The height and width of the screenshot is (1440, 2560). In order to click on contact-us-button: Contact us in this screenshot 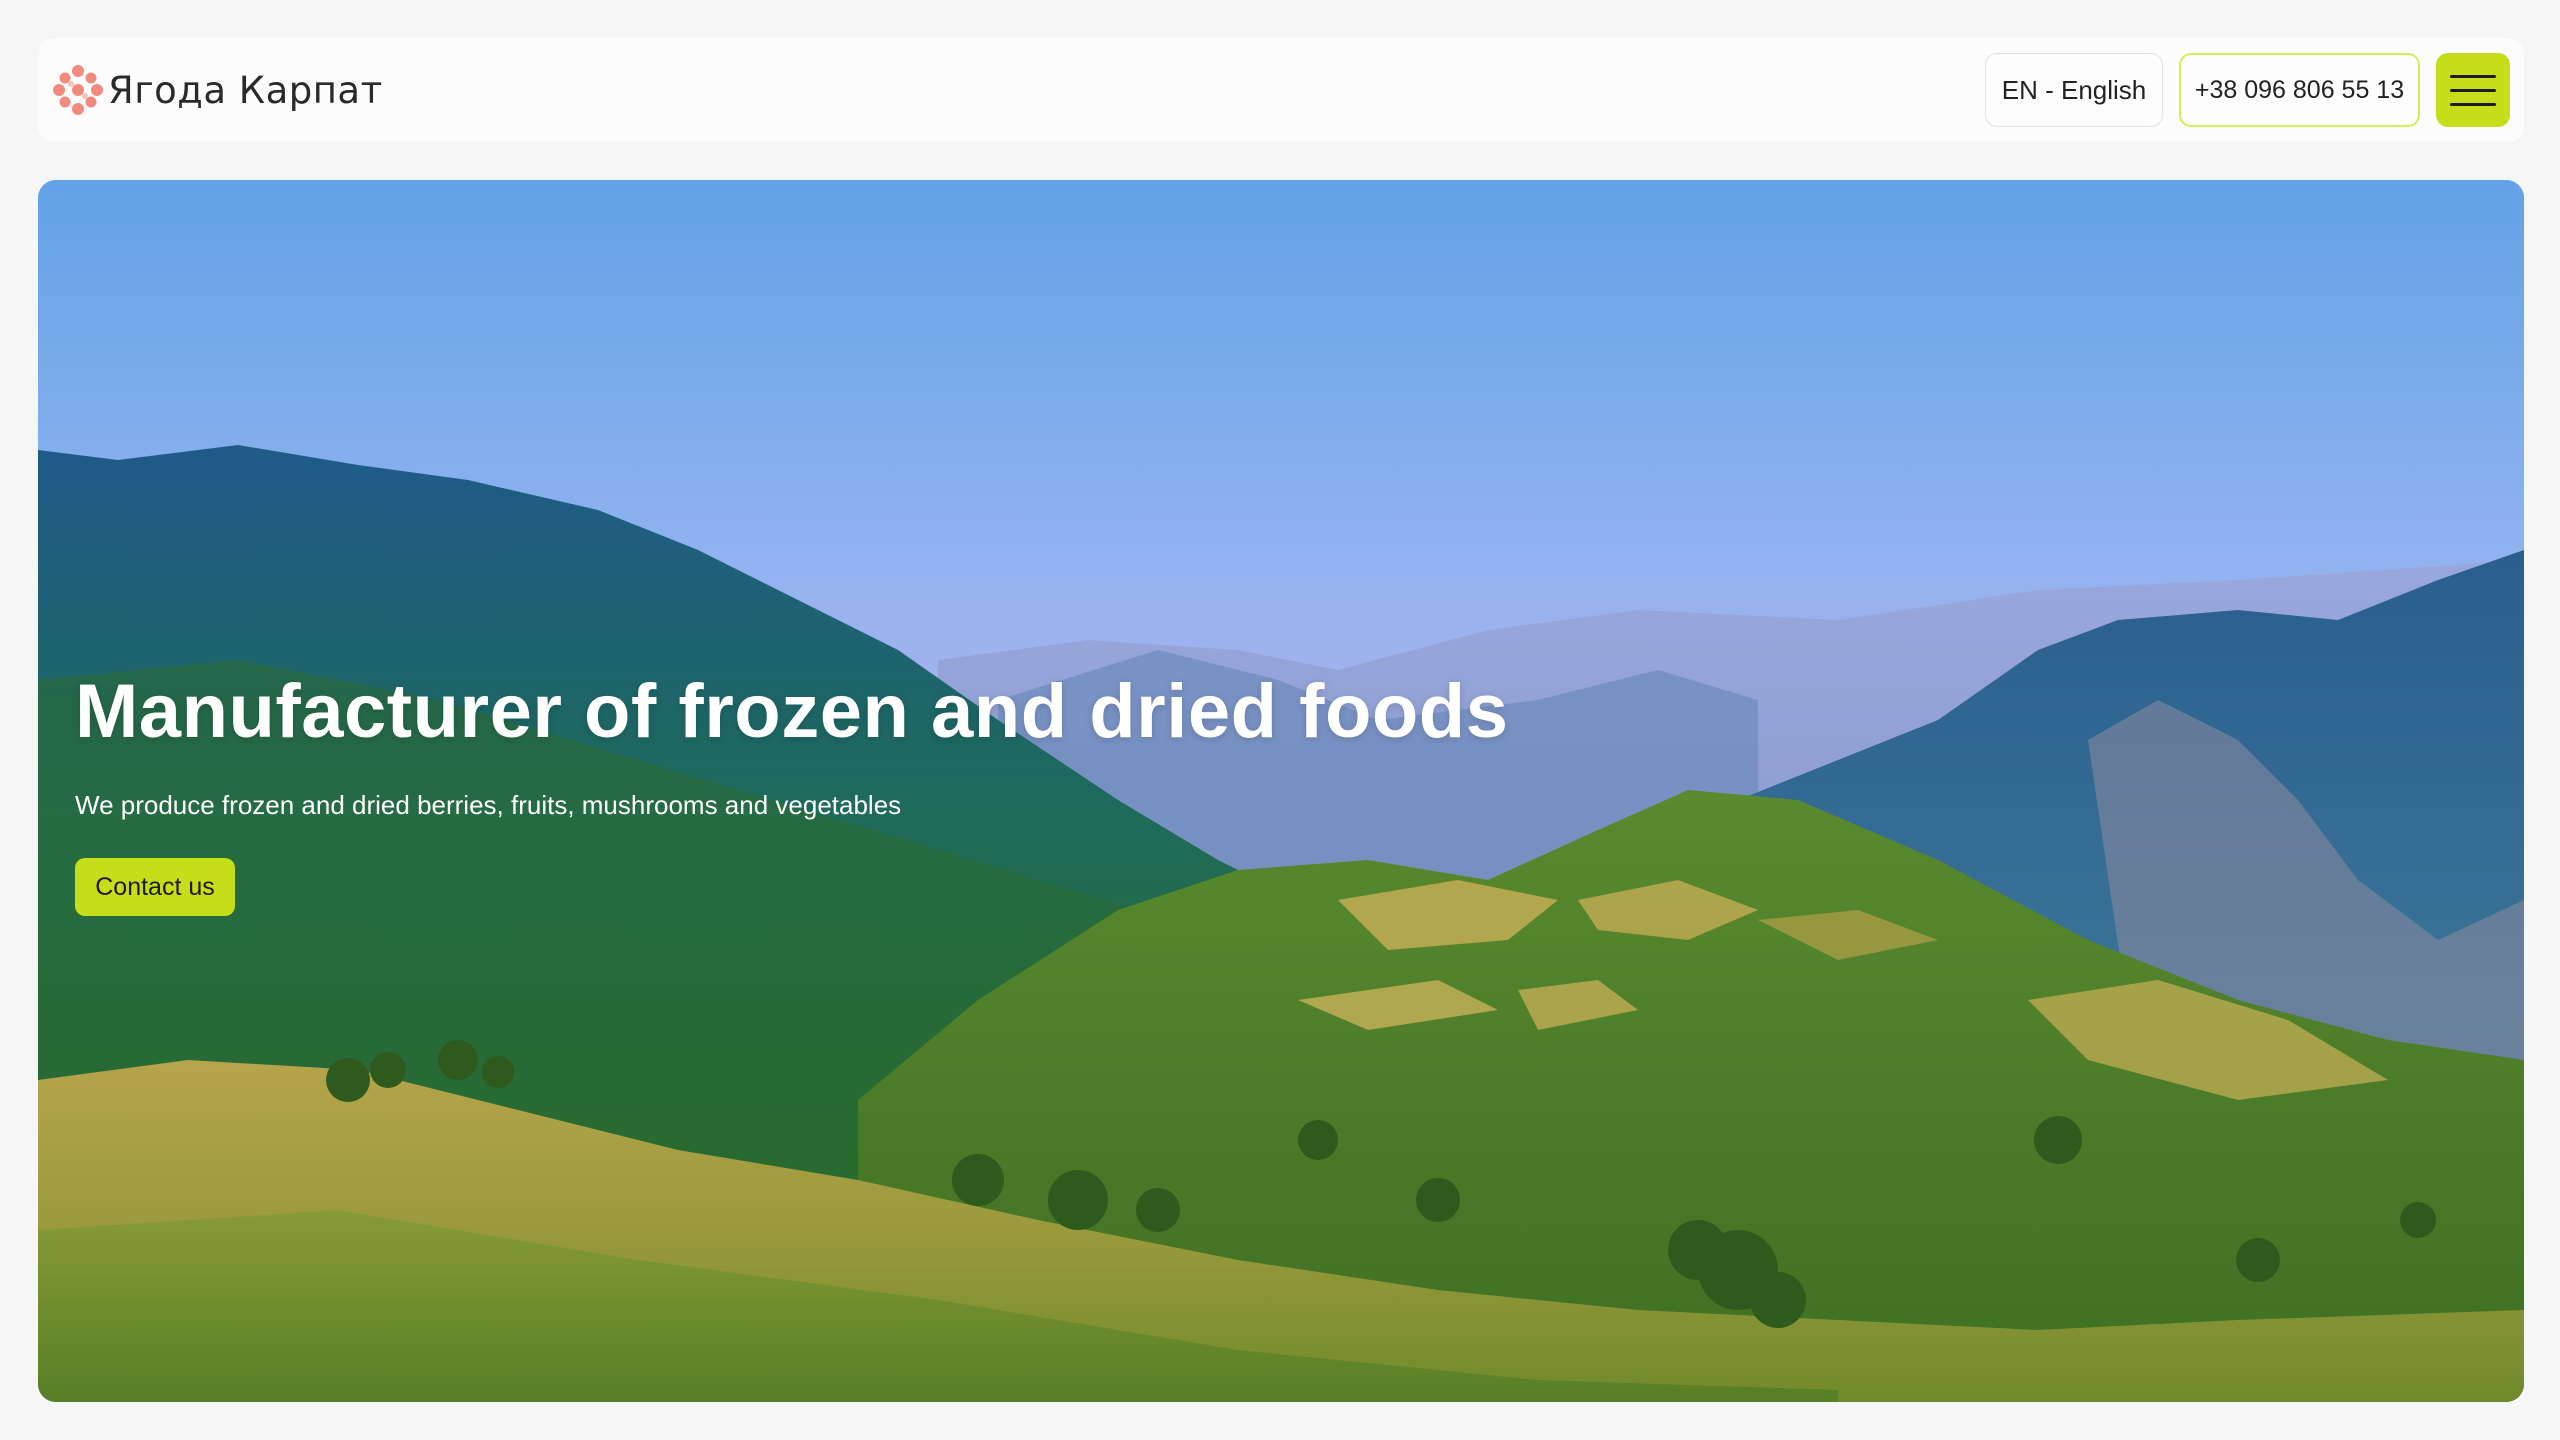, I will do `click(155, 887)`.